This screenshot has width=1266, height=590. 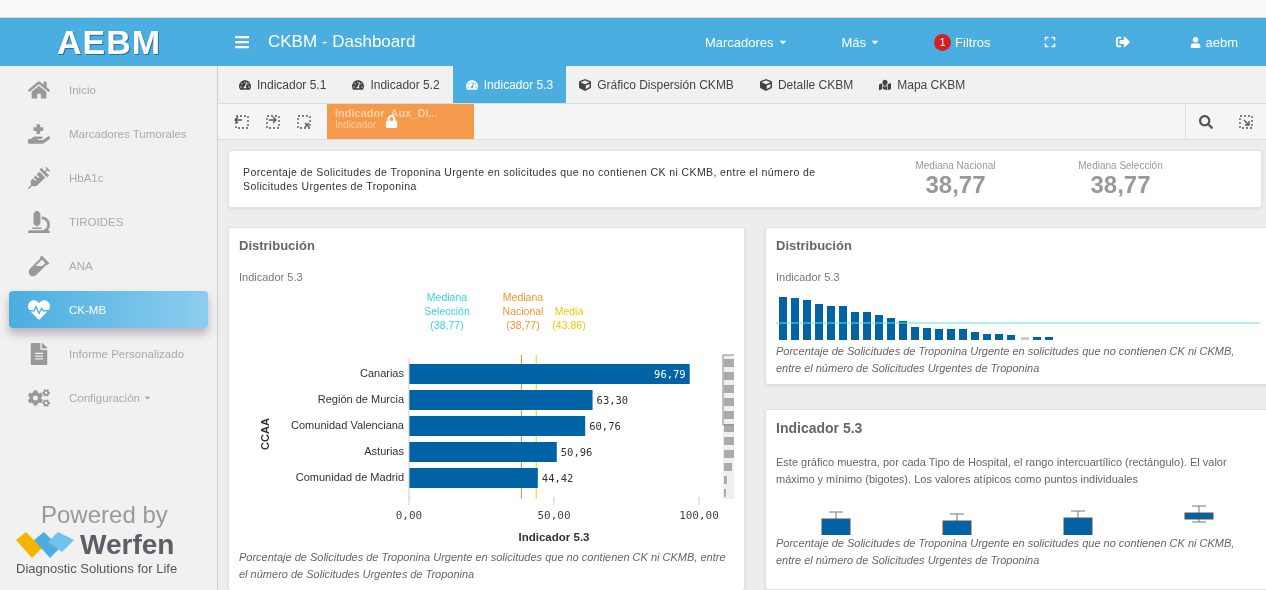 I want to click on value-label: 96,79, so click(x=670, y=374).